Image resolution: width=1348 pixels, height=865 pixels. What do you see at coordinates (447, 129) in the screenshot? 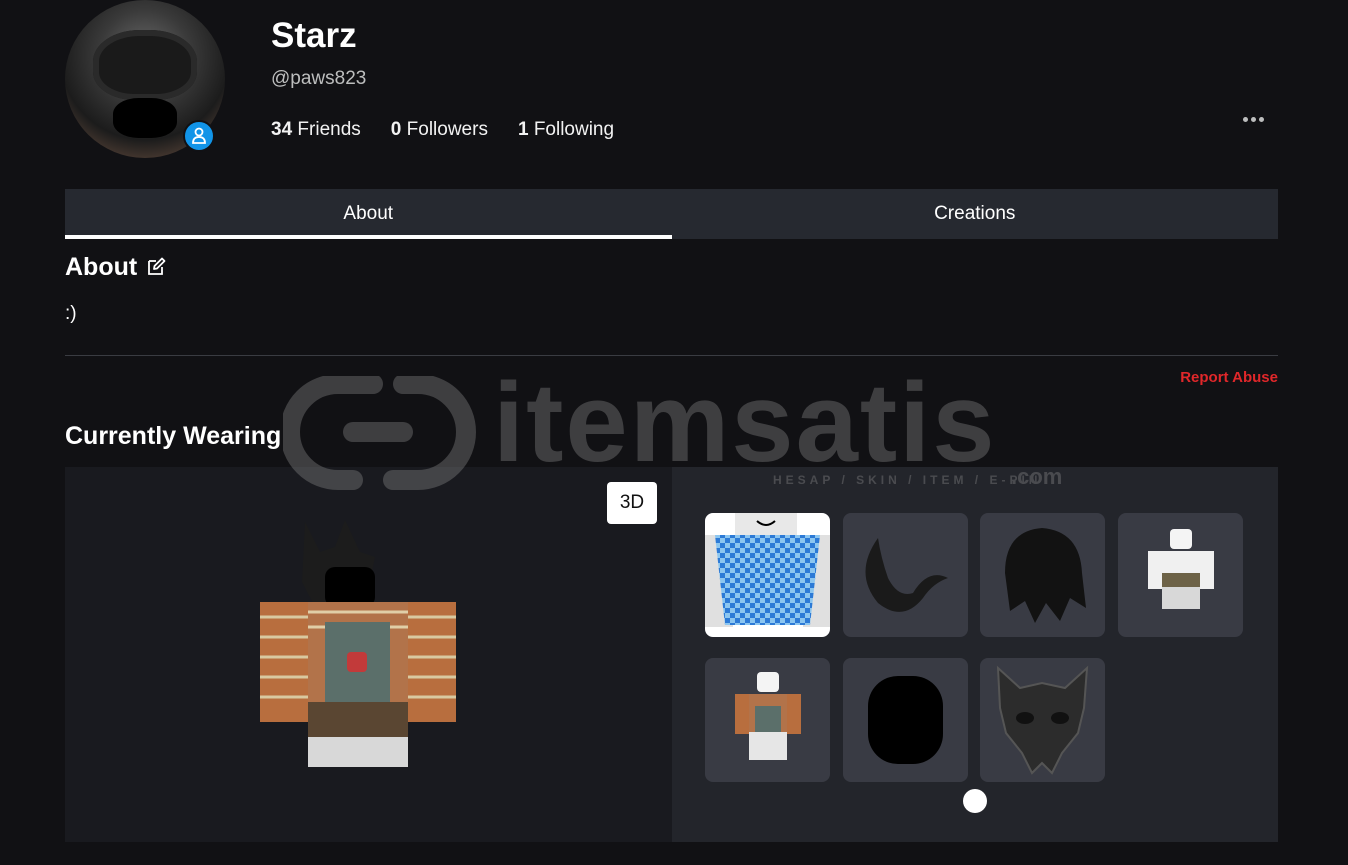
I see `followers-label: Followers` at bounding box center [447, 129].